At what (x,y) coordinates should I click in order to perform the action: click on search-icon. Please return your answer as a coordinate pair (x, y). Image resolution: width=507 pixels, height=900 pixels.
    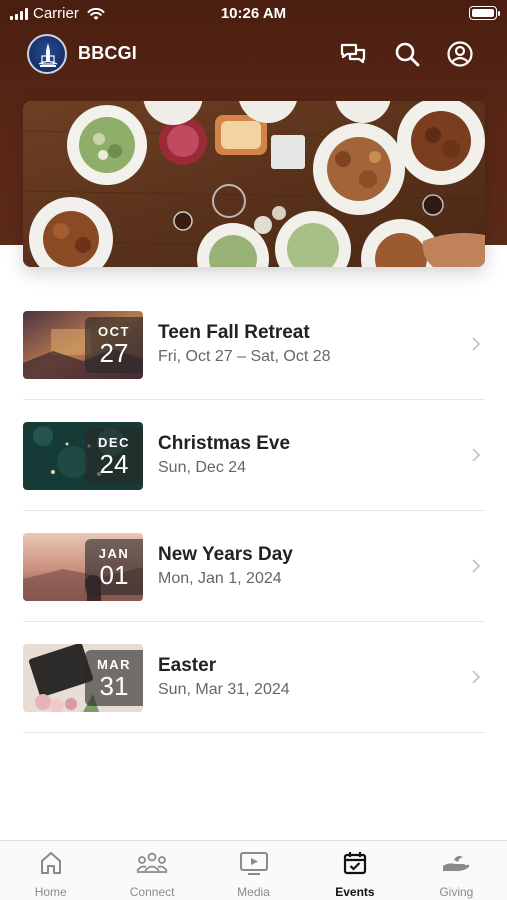
    Looking at the image, I should click on (407, 54).